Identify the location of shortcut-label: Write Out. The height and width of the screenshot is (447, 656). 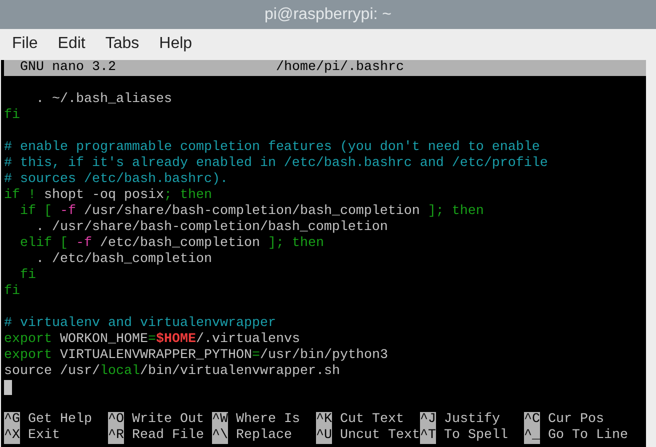
(168, 420).